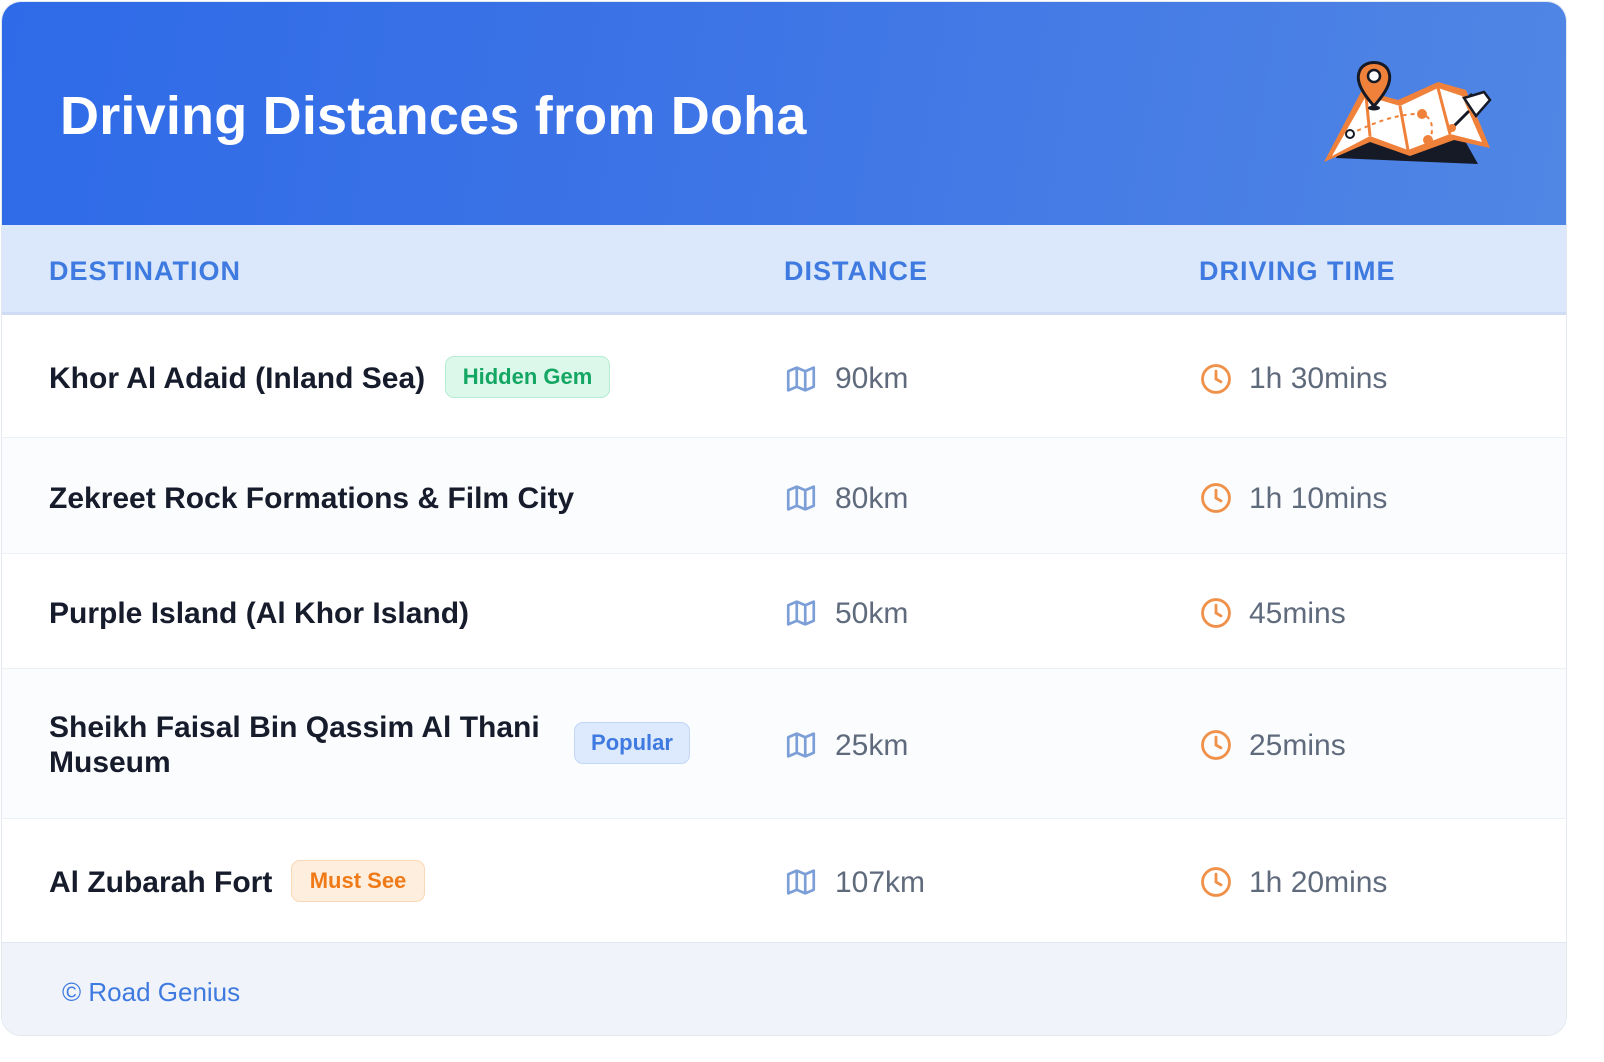 This screenshot has height=1062, width=1604. I want to click on distance-value: 90km, so click(872, 378).